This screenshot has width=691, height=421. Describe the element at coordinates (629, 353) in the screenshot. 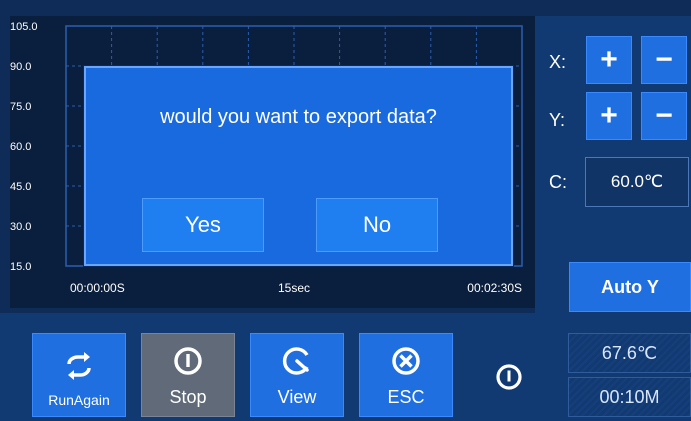

I see `current-temperature-readout: 67.6℃` at that location.